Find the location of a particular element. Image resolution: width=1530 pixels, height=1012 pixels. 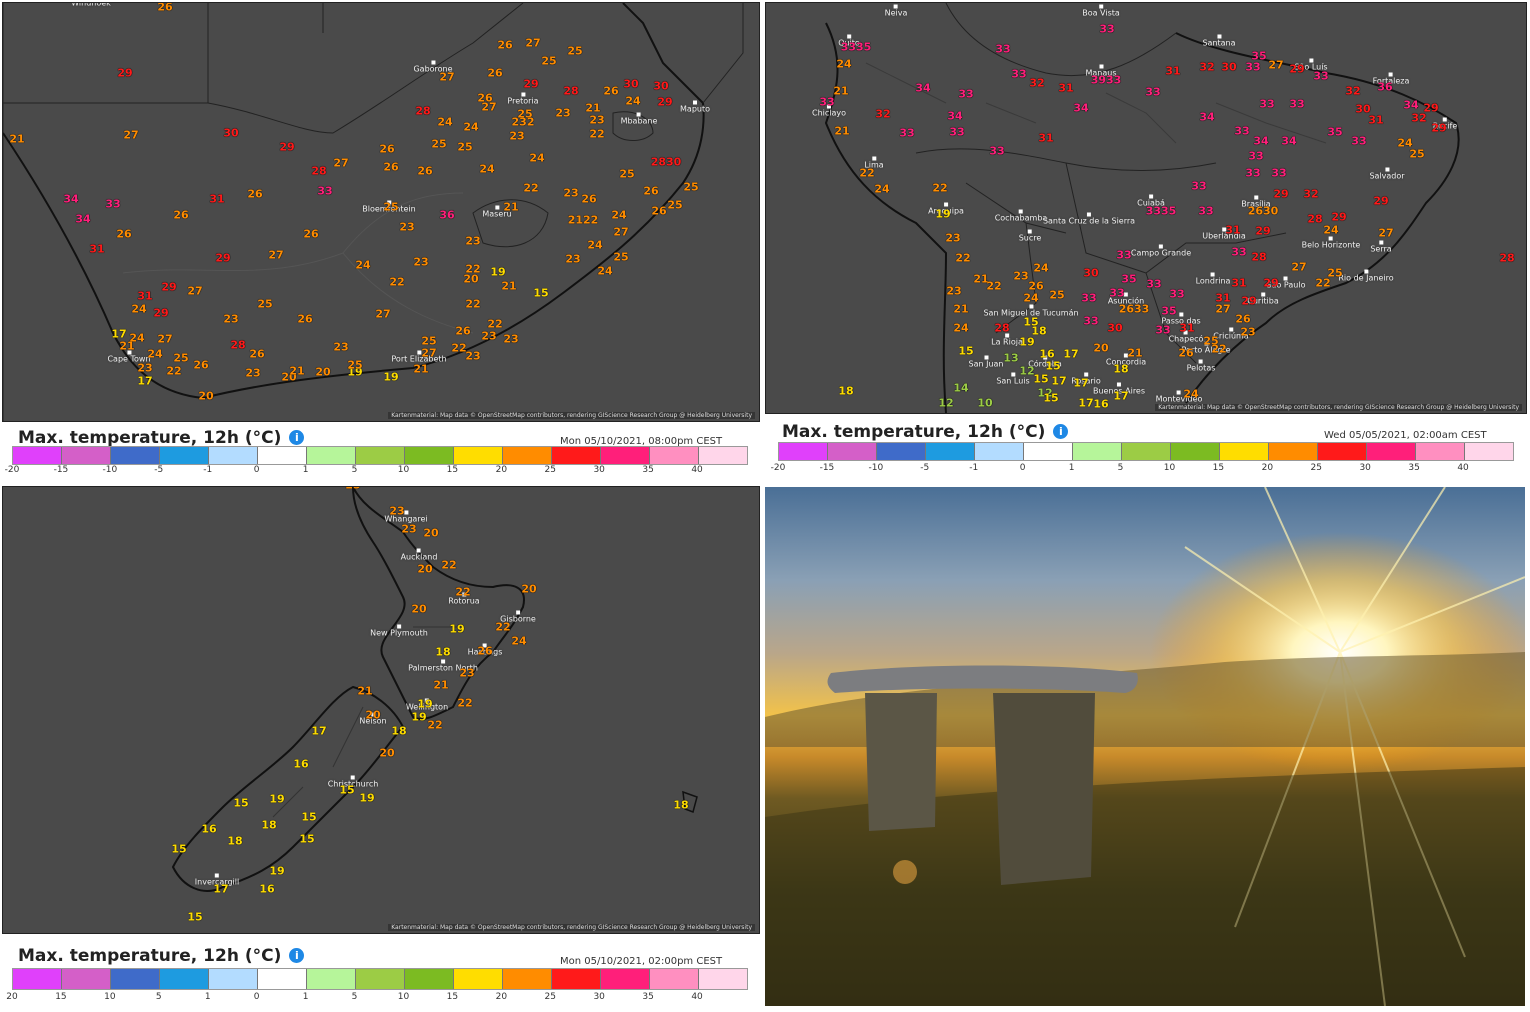

temperature-marker: 14 is located at coordinates (960, 388).